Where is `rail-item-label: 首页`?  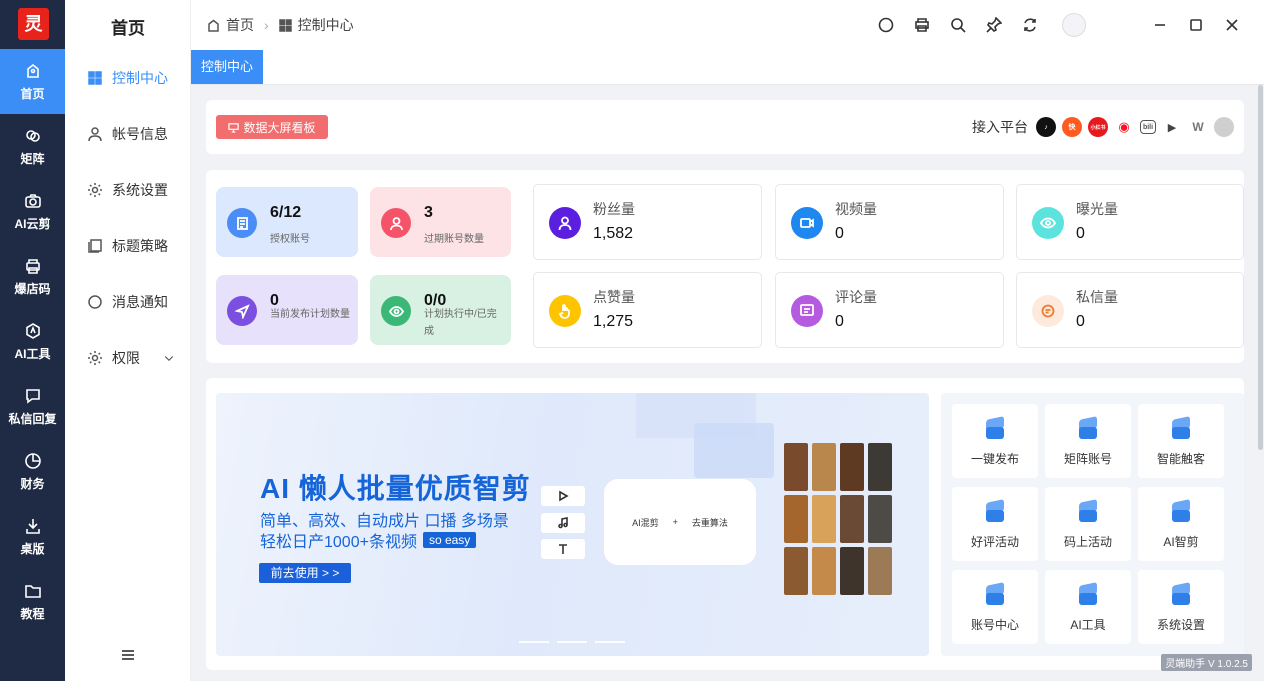
rail-item-label: 首页 is located at coordinates (32, 93).